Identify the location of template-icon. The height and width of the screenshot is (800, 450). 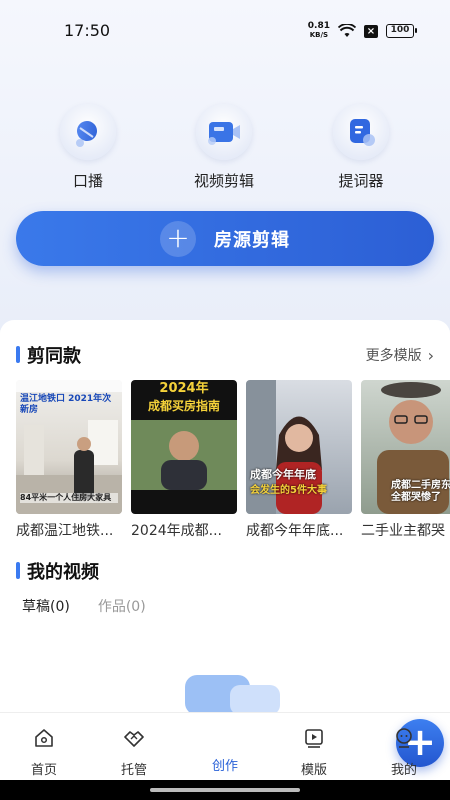
(314, 738).